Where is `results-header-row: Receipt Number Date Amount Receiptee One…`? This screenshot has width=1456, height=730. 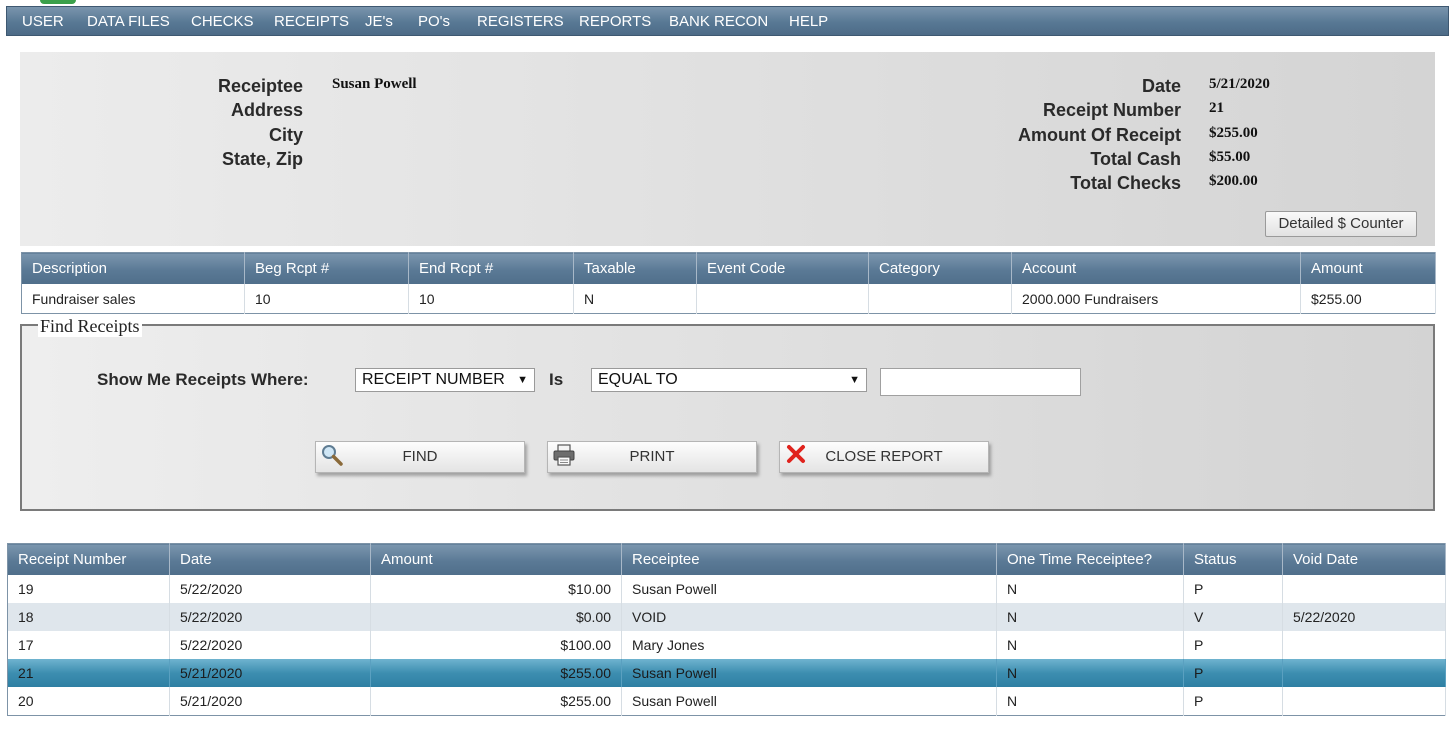
results-header-row: Receipt Number Date Amount Receiptee One… is located at coordinates (726, 559).